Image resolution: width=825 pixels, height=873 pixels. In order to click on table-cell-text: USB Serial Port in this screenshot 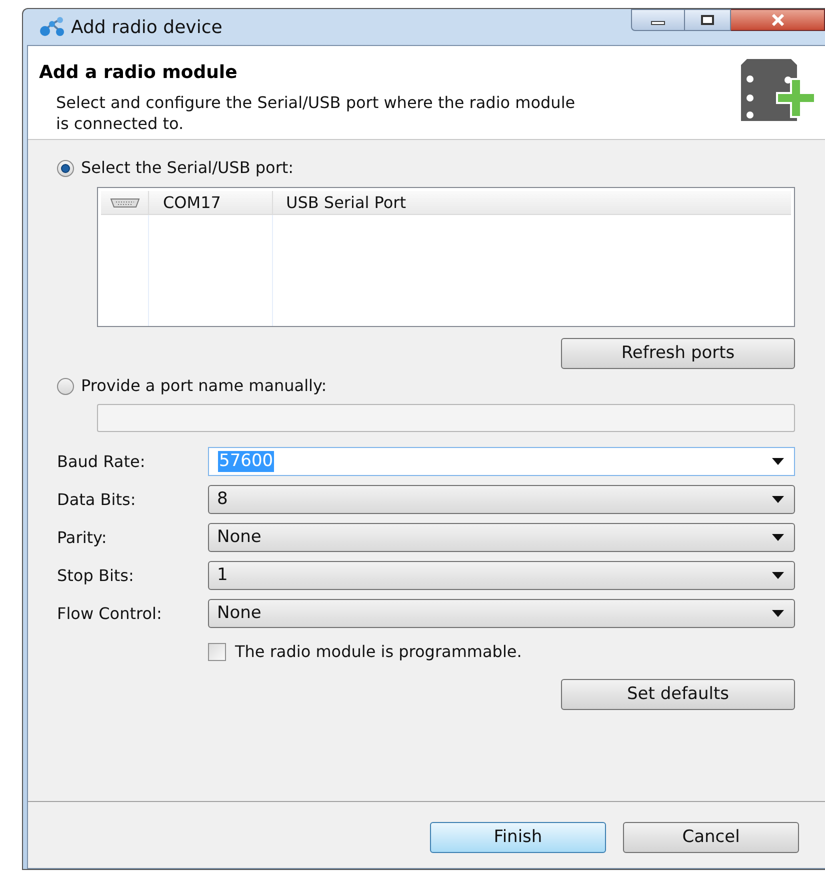, I will do `click(345, 203)`.